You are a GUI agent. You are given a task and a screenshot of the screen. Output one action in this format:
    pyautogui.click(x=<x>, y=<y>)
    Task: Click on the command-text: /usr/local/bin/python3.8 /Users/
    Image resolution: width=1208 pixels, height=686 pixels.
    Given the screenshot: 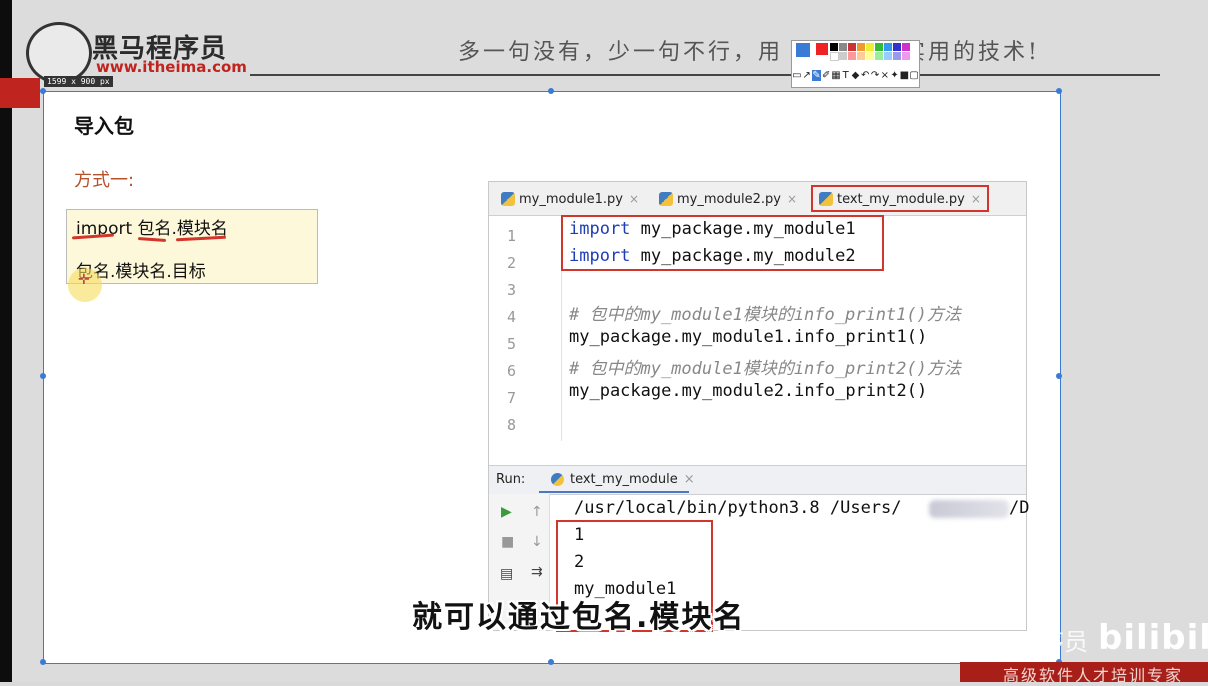 What is the action you would take?
    pyautogui.click(x=738, y=508)
    